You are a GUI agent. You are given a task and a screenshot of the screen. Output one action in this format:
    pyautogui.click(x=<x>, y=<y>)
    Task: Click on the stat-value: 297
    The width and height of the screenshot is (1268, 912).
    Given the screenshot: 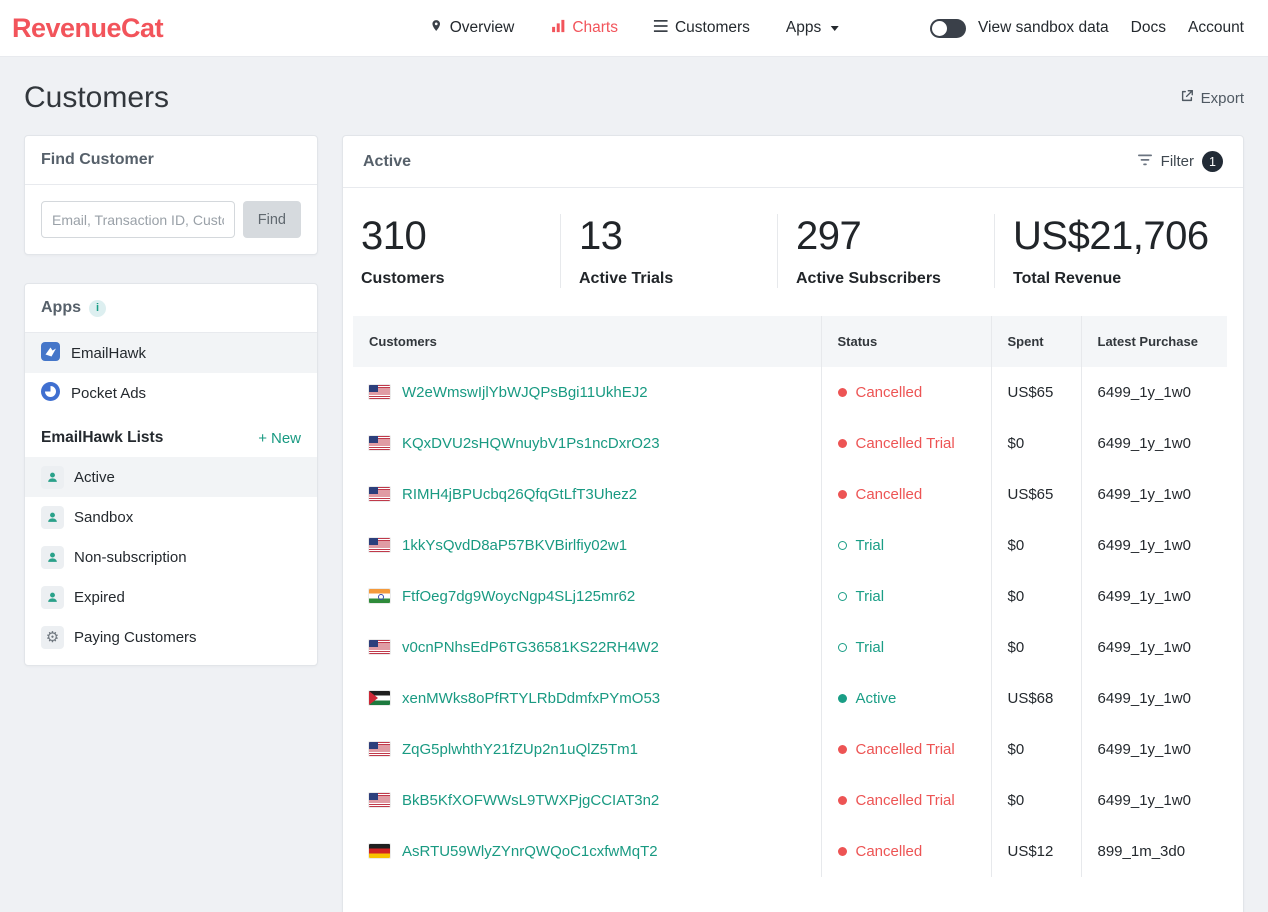 What is the action you would take?
    pyautogui.click(x=829, y=236)
    